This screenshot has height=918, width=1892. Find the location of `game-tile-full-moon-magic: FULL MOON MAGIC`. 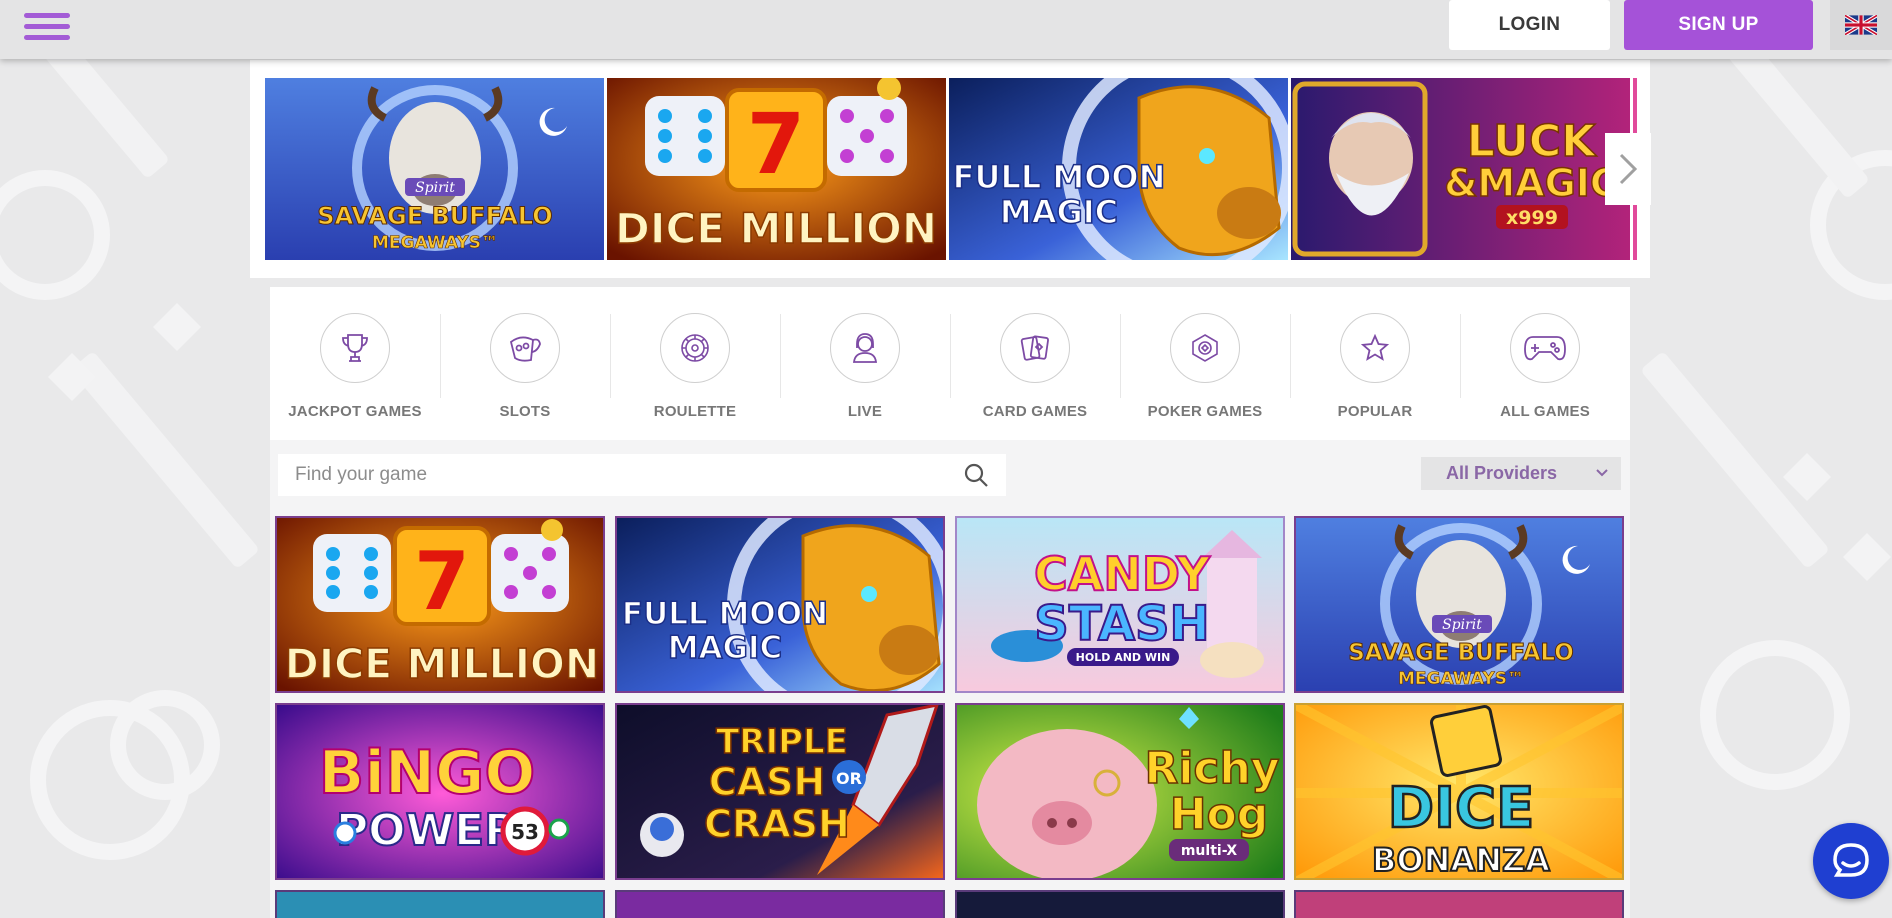

game-tile-full-moon-magic: FULL MOON MAGIC is located at coordinates (780, 604).